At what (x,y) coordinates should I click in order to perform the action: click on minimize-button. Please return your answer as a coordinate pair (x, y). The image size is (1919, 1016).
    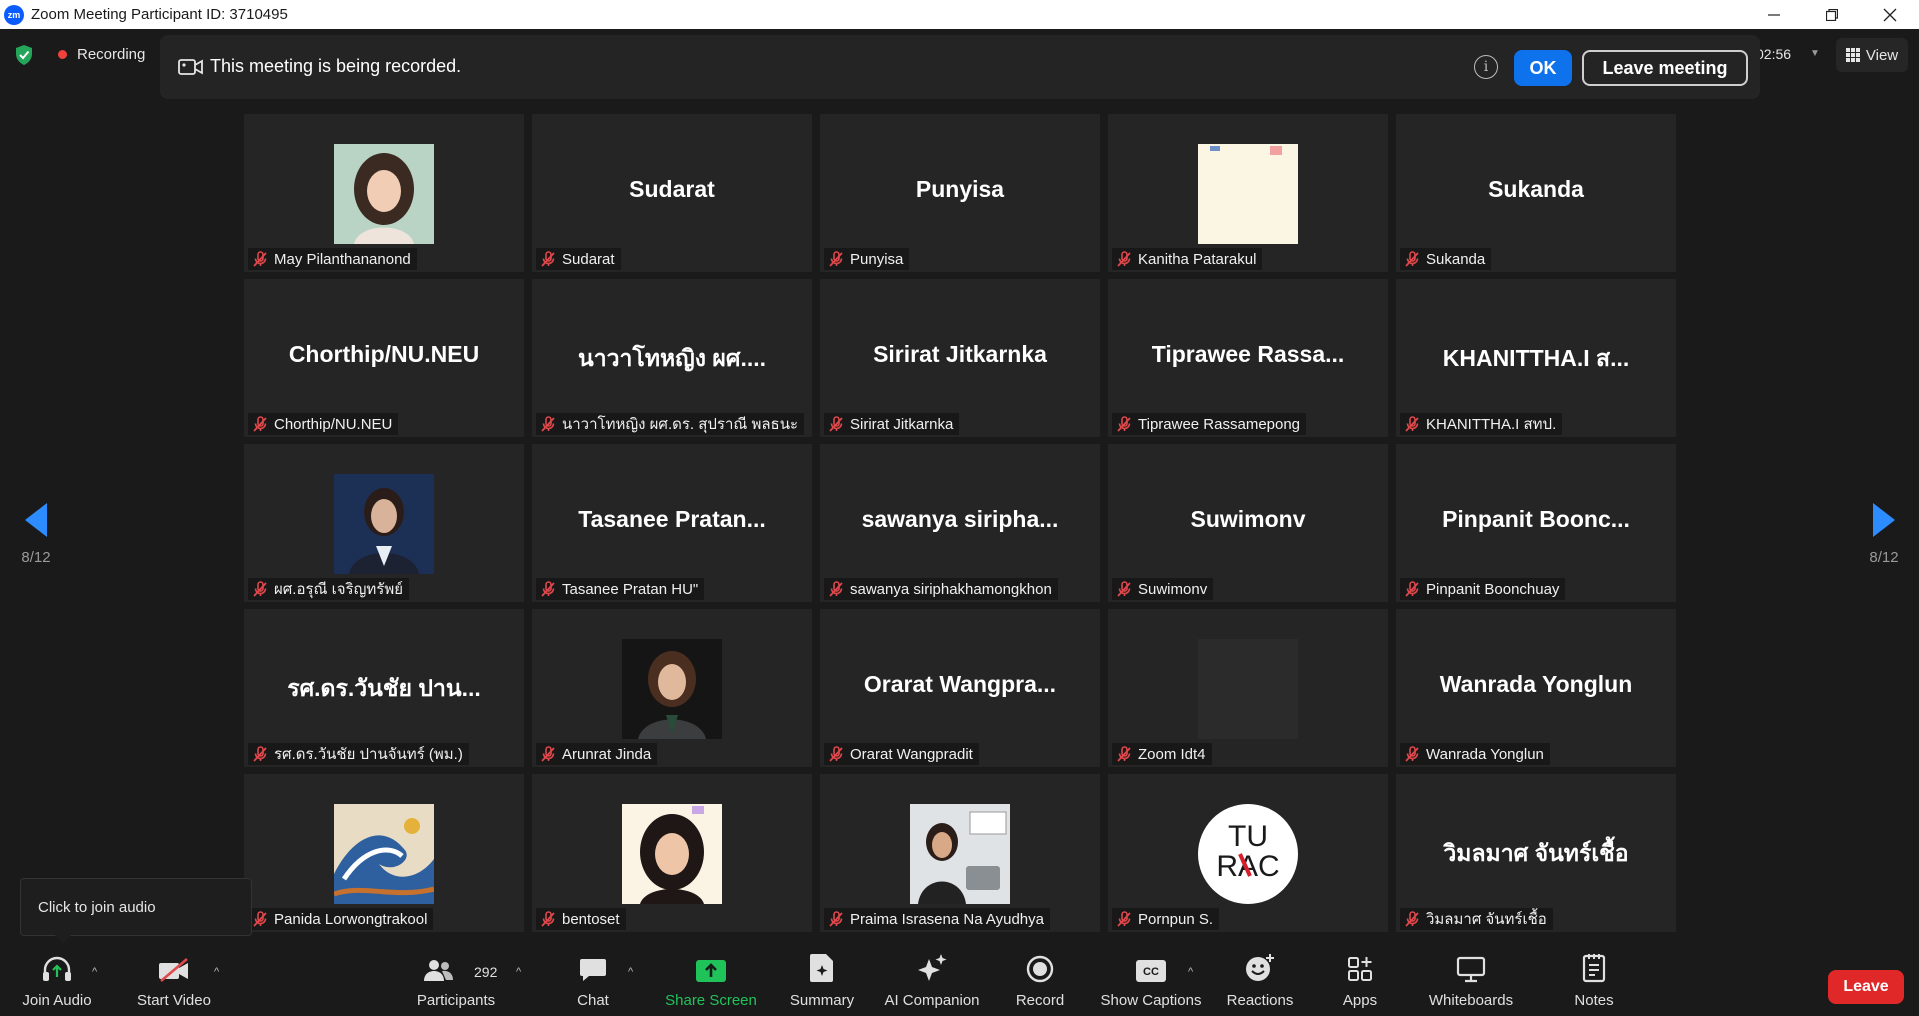
    Looking at the image, I should click on (1774, 14).